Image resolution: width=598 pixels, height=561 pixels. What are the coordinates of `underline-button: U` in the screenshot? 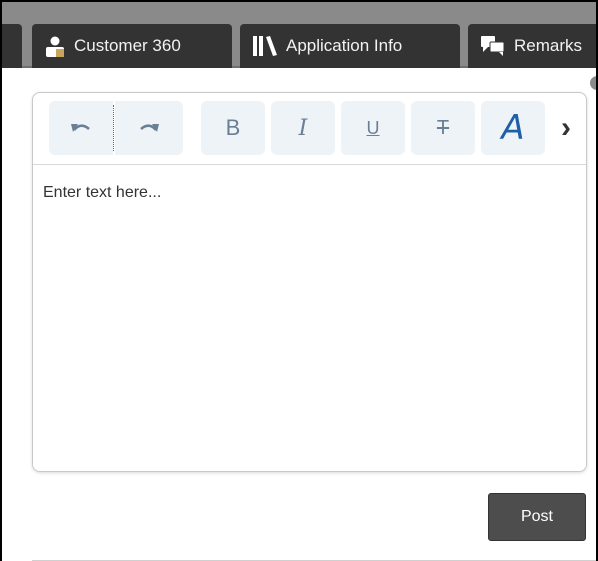 It's located at (373, 128).